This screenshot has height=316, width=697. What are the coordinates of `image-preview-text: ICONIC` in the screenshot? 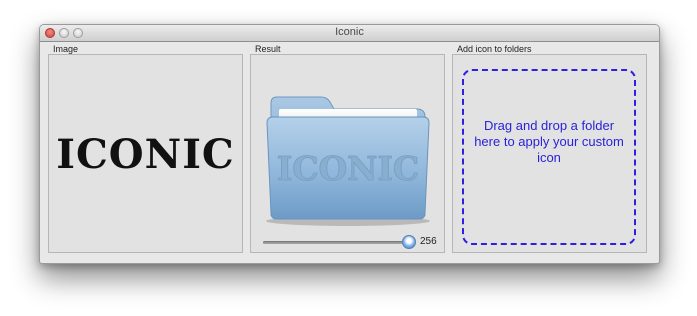 It's located at (145, 154).